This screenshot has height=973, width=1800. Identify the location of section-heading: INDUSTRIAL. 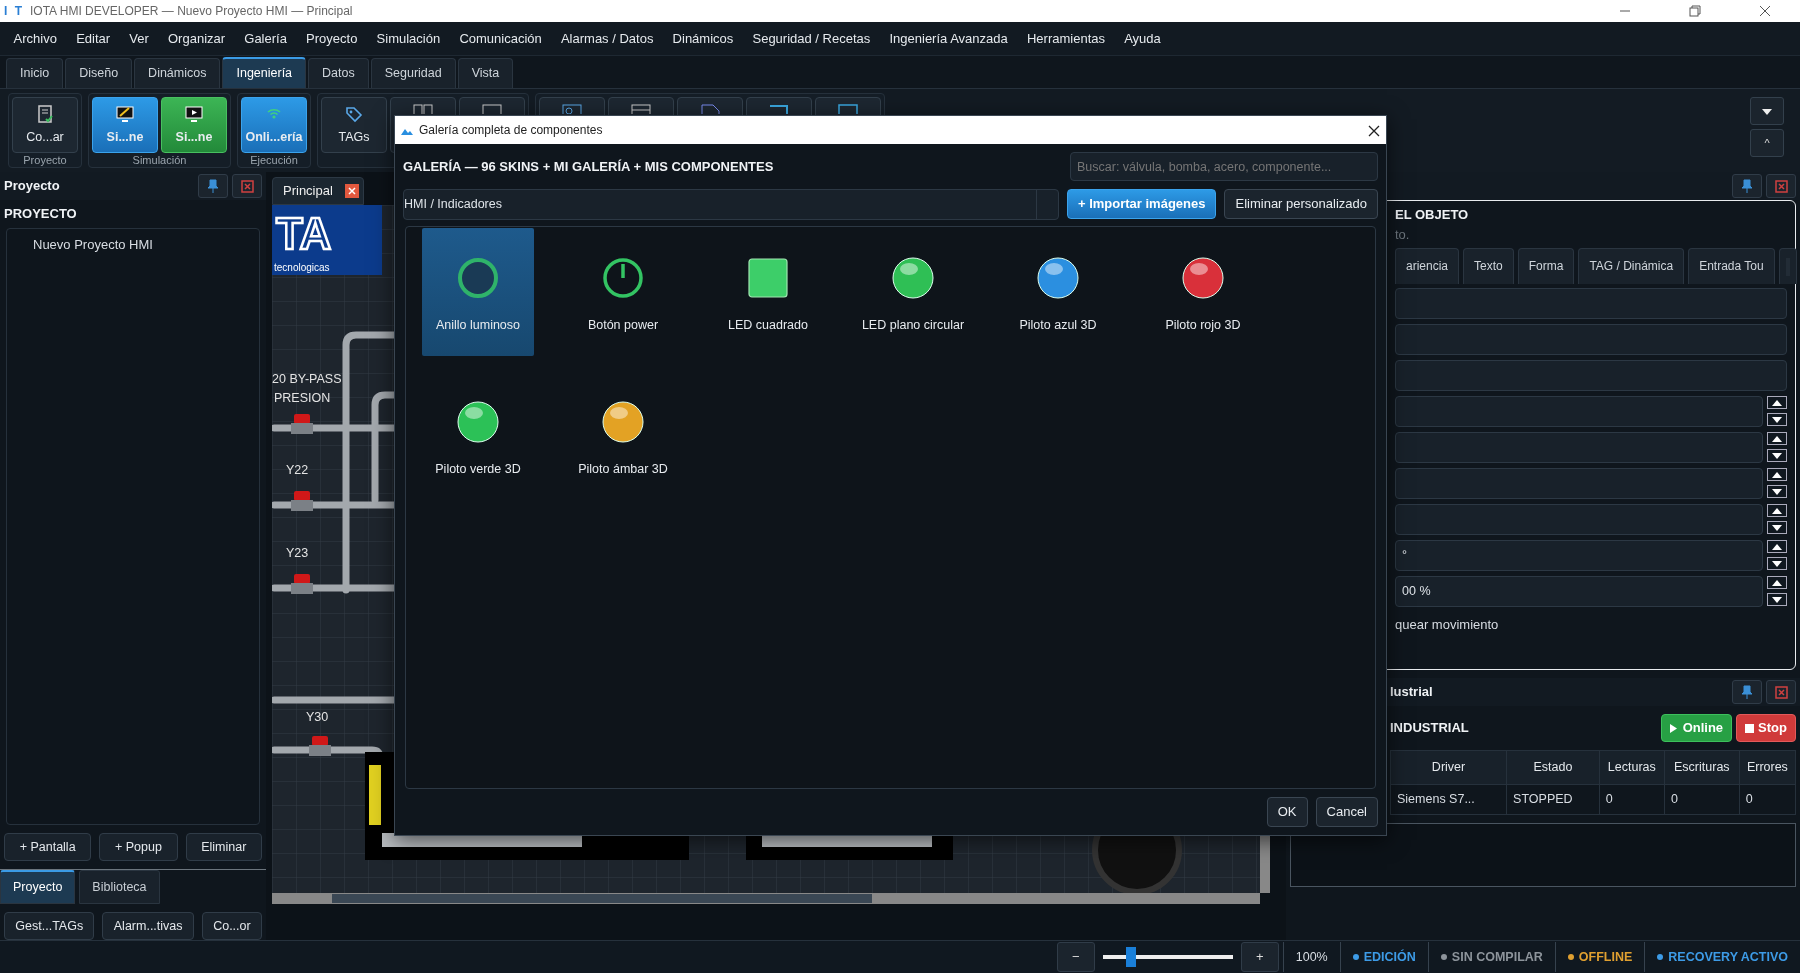
(1430, 728).